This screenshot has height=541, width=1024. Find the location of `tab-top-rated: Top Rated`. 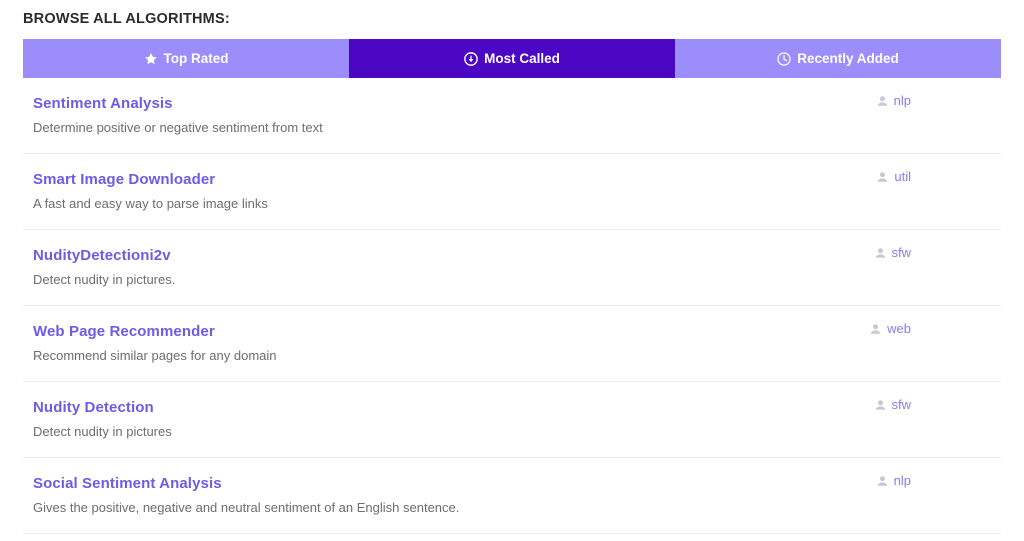

tab-top-rated: Top Rated is located at coordinates (186, 58).